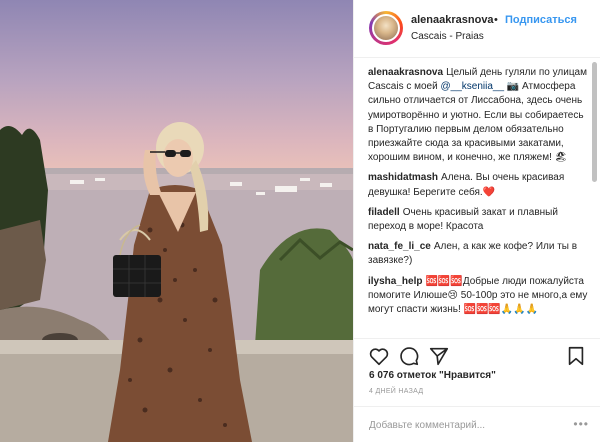  Describe the element at coordinates (447, 36) in the screenshot. I see `post-location: Cascais - Praias` at that location.